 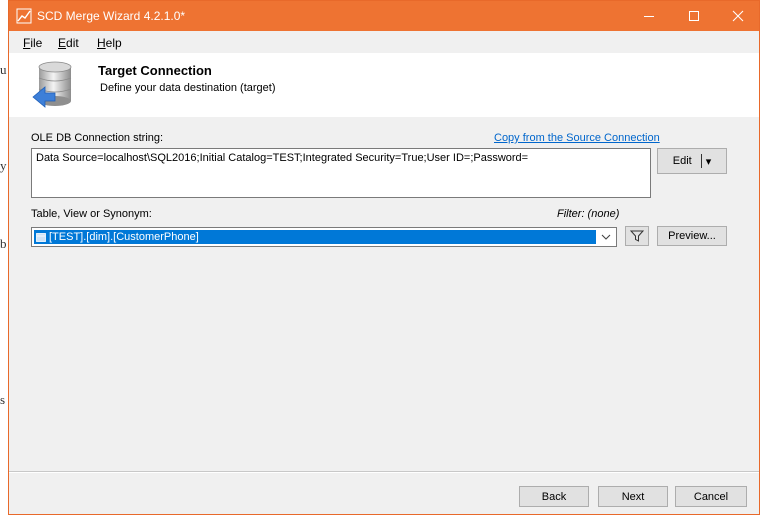 I want to click on minimize-button, so click(x=649, y=16).